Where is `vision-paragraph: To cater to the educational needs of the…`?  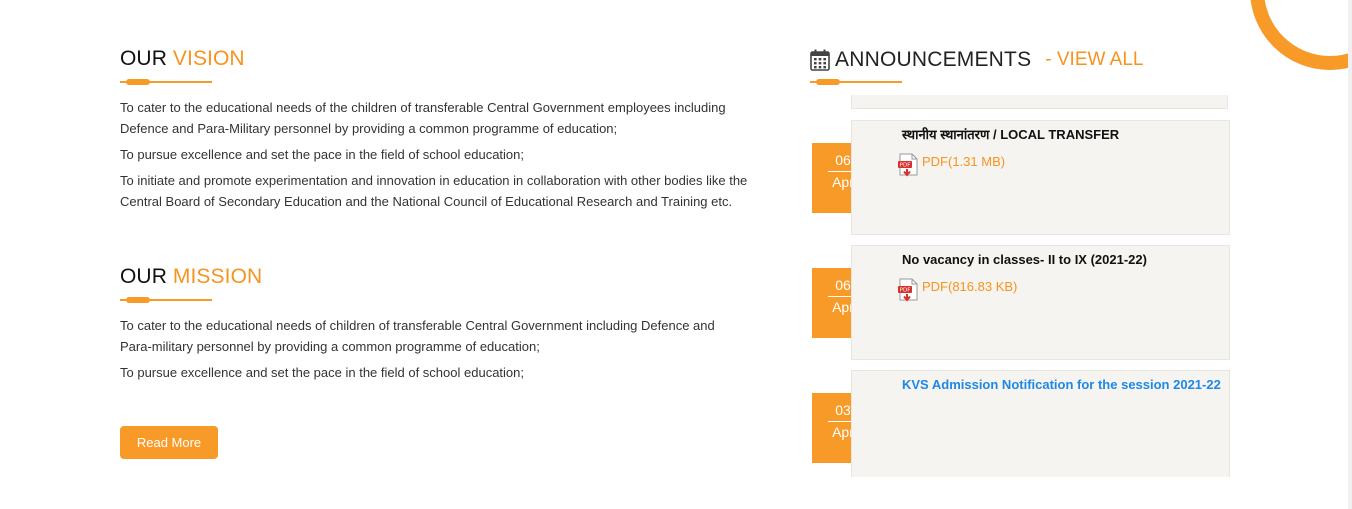 vision-paragraph: To cater to the educational needs of the… is located at coordinates (423, 118).